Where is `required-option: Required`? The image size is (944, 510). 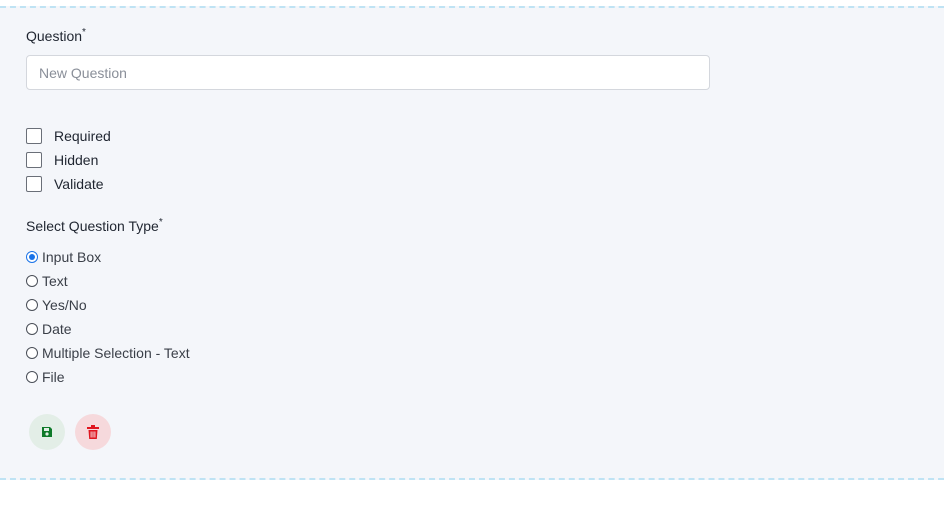
required-option: Required is located at coordinates (68, 136).